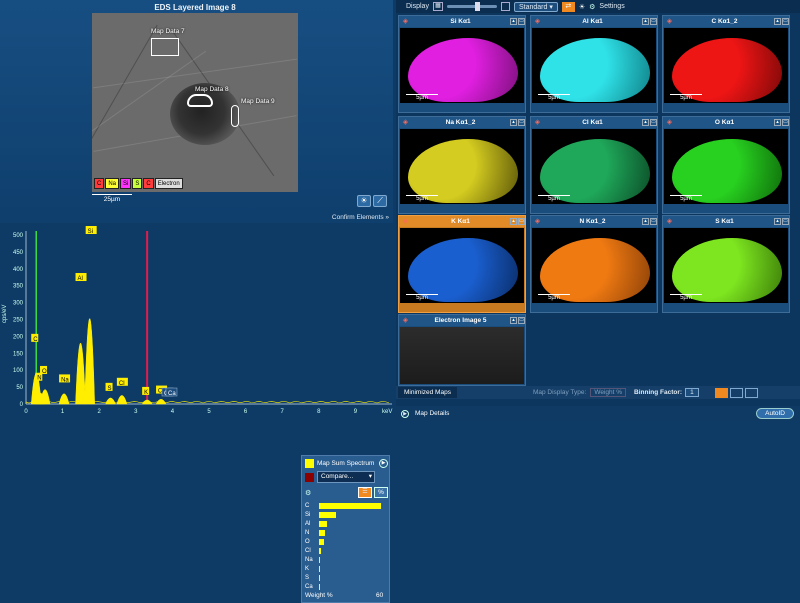 This screenshot has height=603, width=800. I want to click on map-scale-bar: 5µm, so click(554, 297).